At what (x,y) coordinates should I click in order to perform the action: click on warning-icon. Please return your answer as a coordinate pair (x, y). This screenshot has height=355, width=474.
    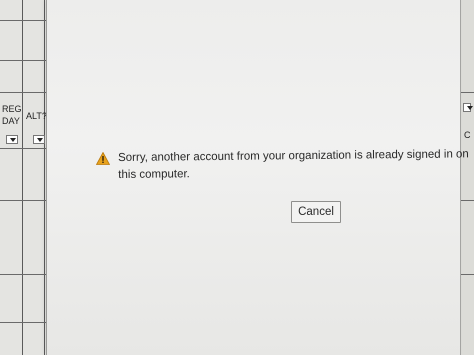
    Looking at the image, I should click on (103, 158).